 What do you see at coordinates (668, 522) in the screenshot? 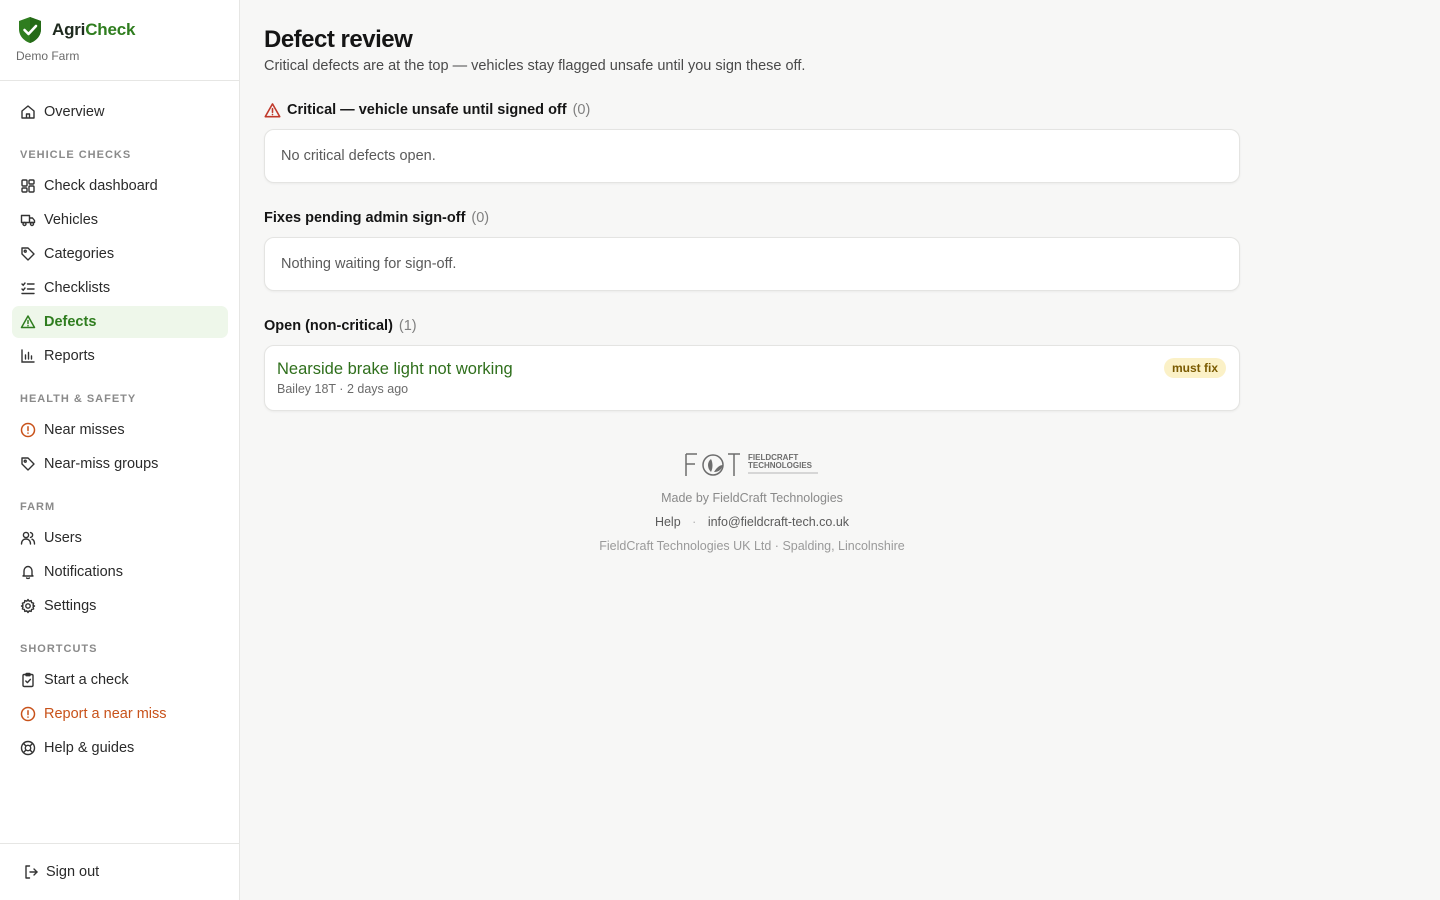
I see `footer-help-link: Help` at bounding box center [668, 522].